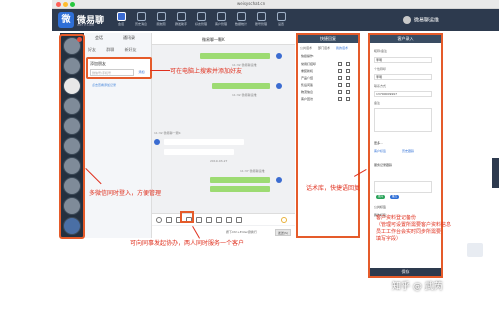 The image size is (499, 312). I want to click on quick-reply-item: 产品介绍, so click(307, 78).